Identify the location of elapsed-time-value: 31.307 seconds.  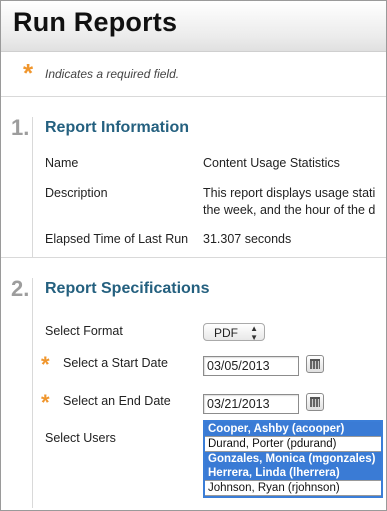
(247, 239).